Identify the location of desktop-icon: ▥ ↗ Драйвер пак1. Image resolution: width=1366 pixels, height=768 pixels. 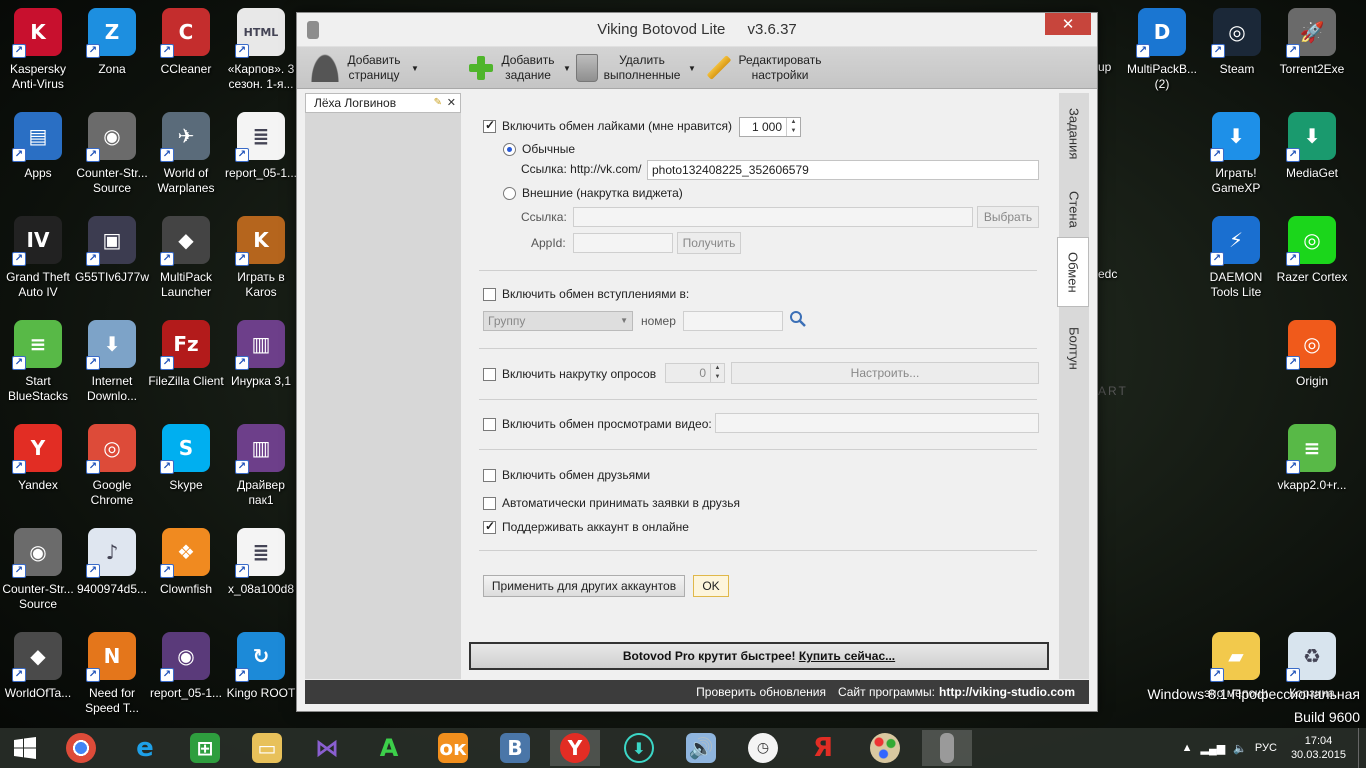
(261, 468).